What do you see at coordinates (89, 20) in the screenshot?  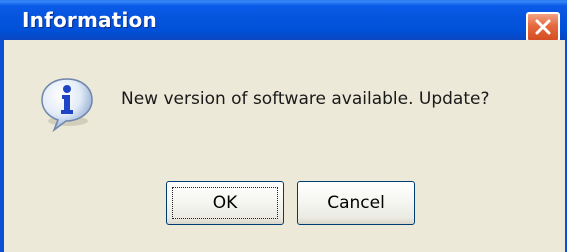 I see `window-title: Information` at bounding box center [89, 20].